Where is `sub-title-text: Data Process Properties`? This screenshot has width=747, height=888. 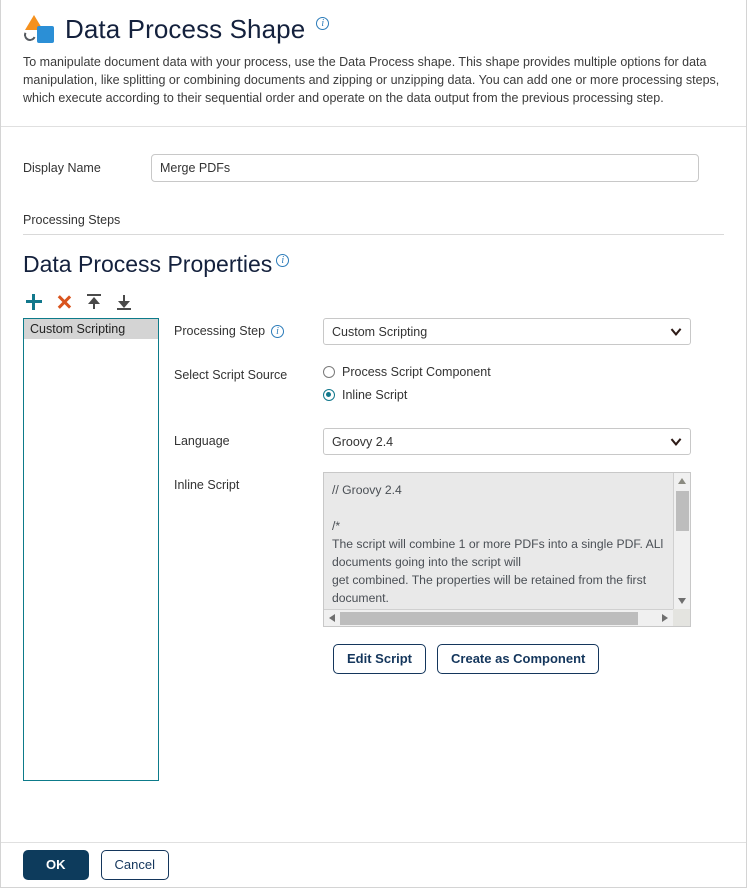
sub-title-text: Data Process Properties is located at coordinates (148, 264).